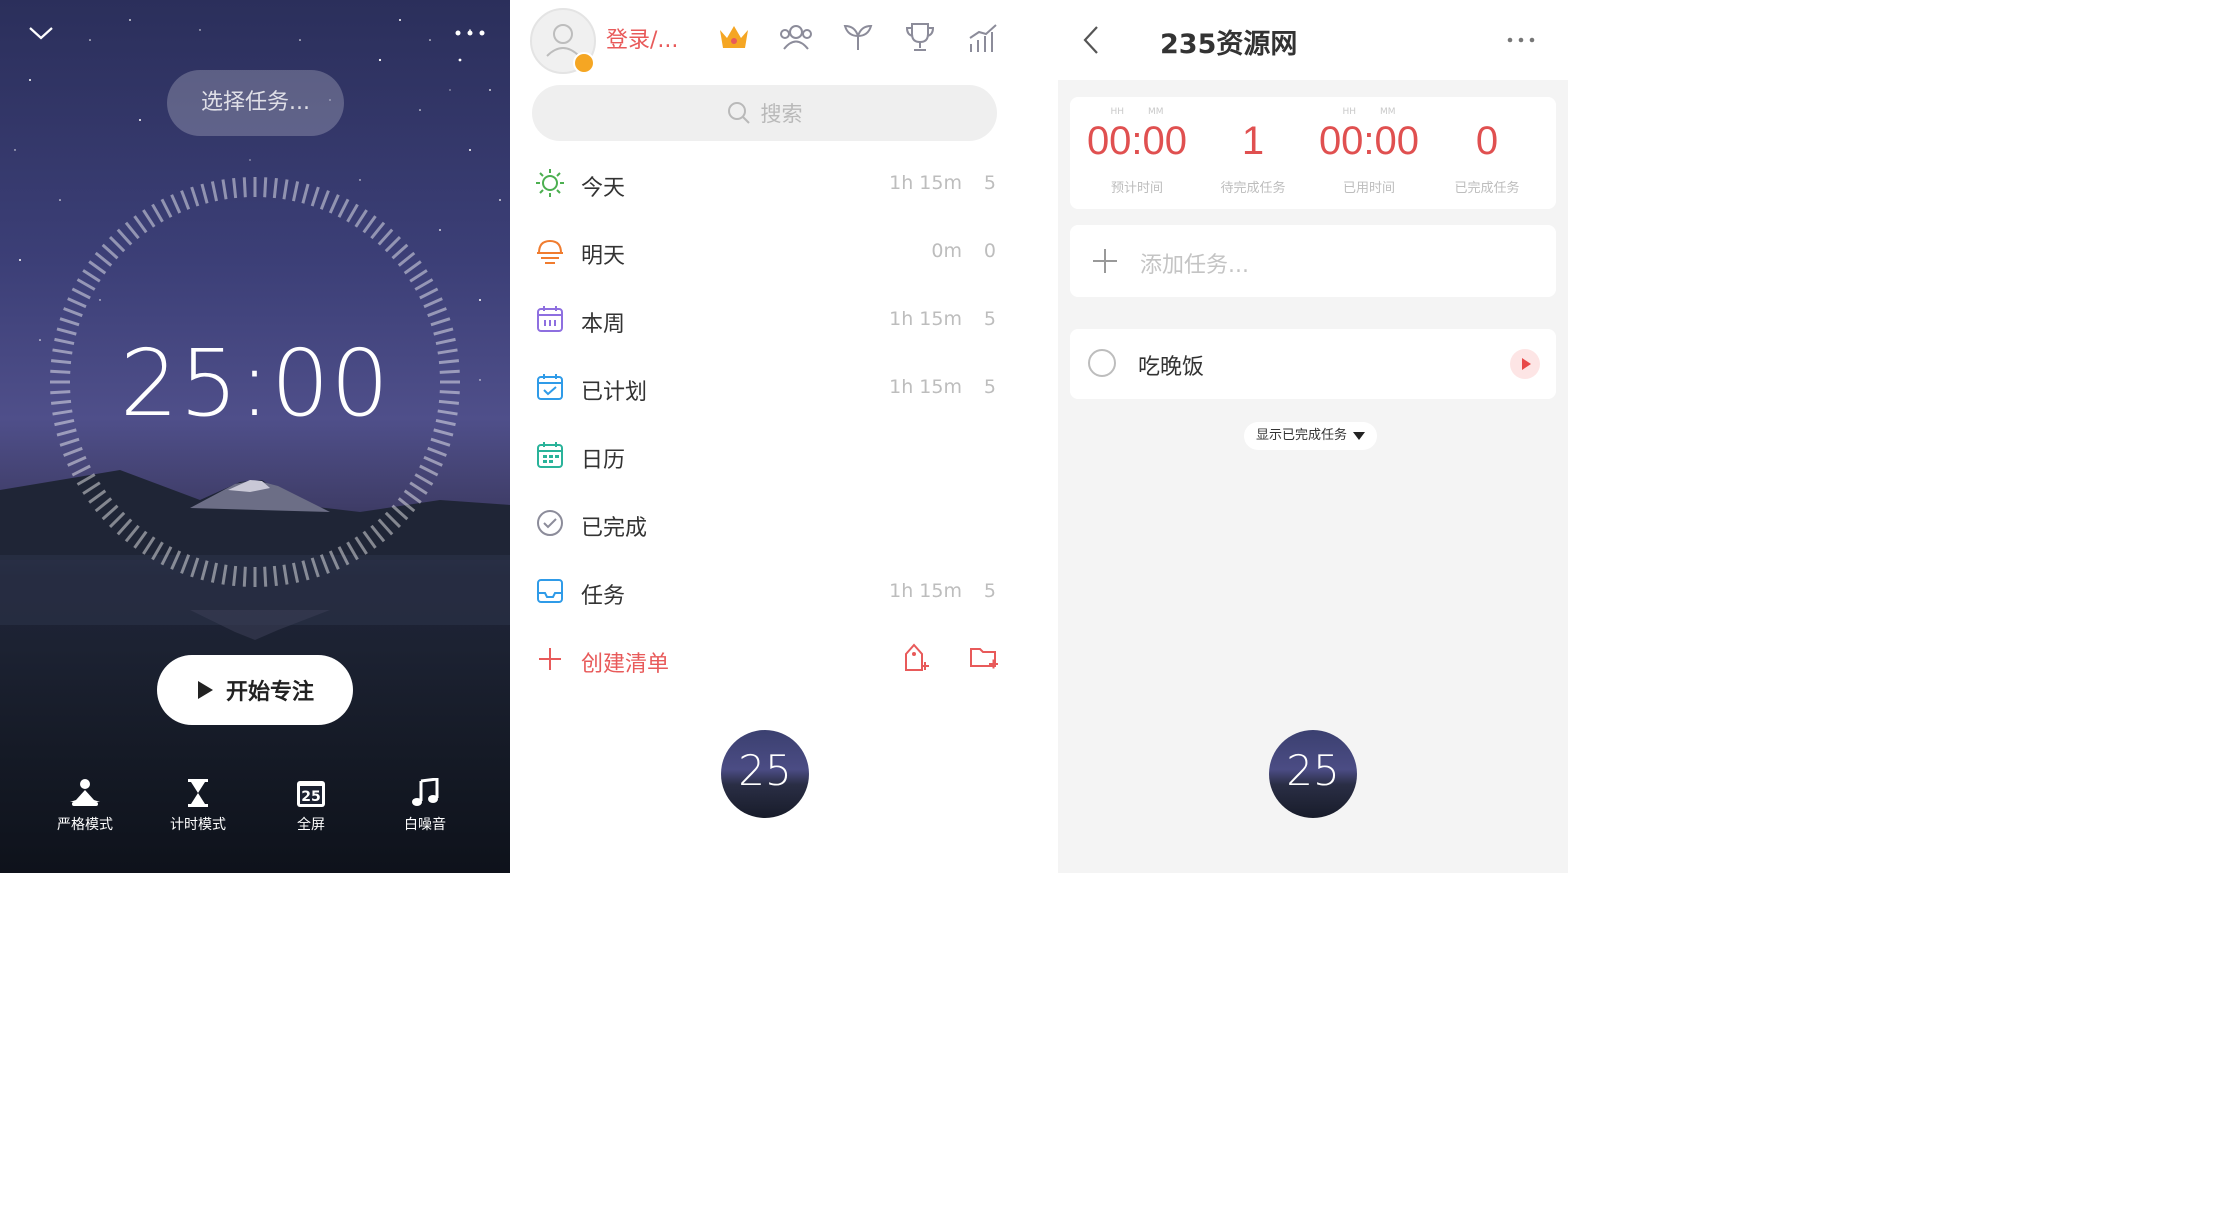 The image size is (2214, 1232). Describe the element at coordinates (946, 251) in the screenshot. I see `menu-item-time: 0m` at that location.